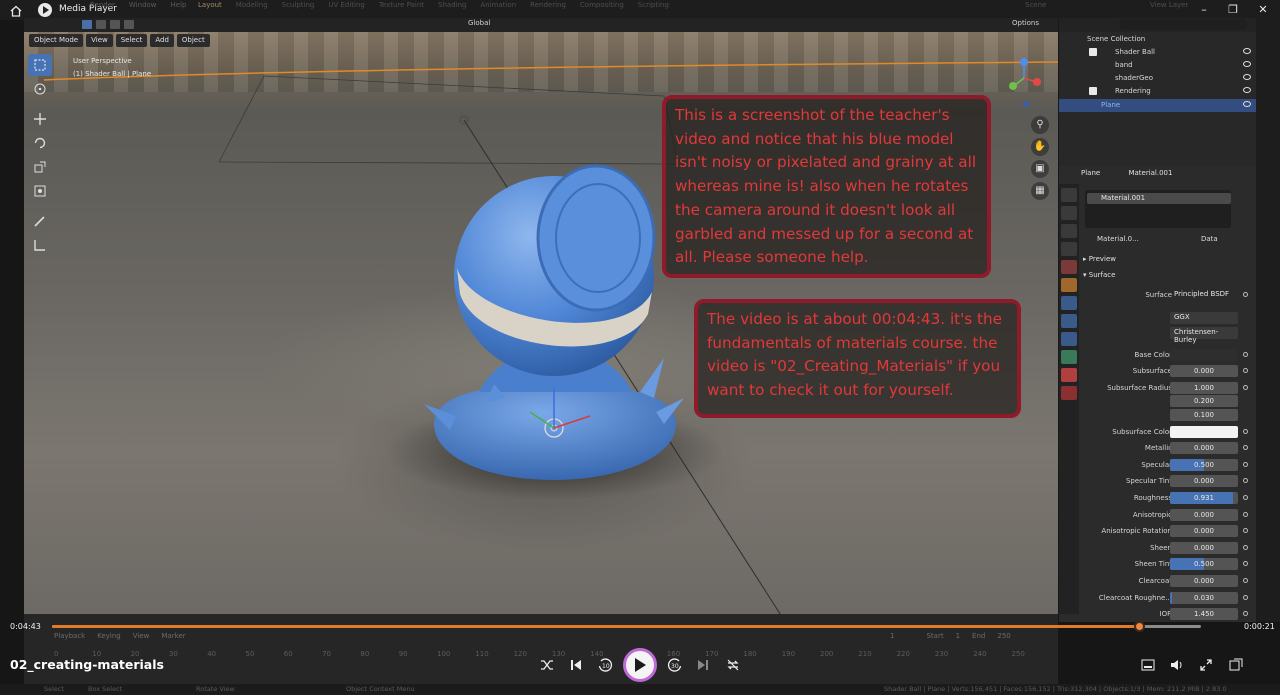 The image size is (1280, 695). I want to click on rewind-10-icon: 10, so click(605, 665).